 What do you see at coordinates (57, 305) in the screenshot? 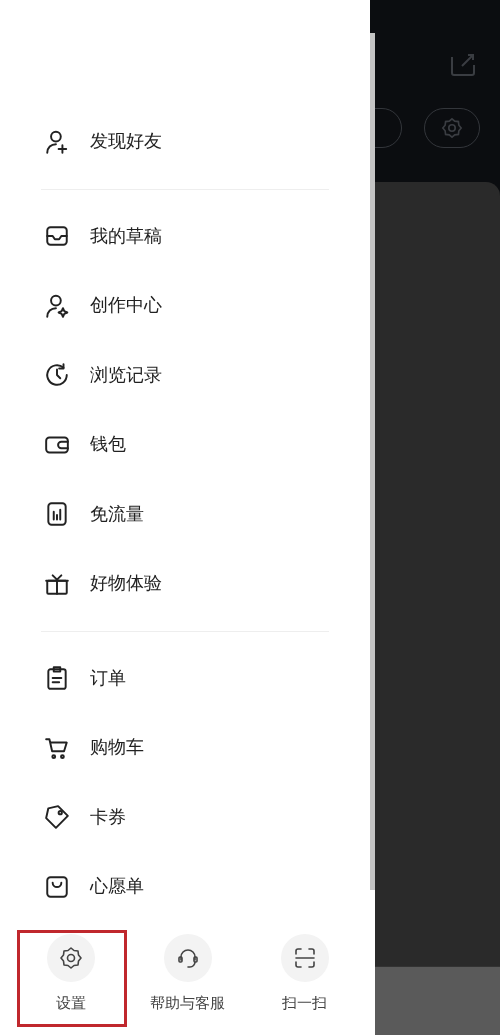
I see `person-star-icon` at bounding box center [57, 305].